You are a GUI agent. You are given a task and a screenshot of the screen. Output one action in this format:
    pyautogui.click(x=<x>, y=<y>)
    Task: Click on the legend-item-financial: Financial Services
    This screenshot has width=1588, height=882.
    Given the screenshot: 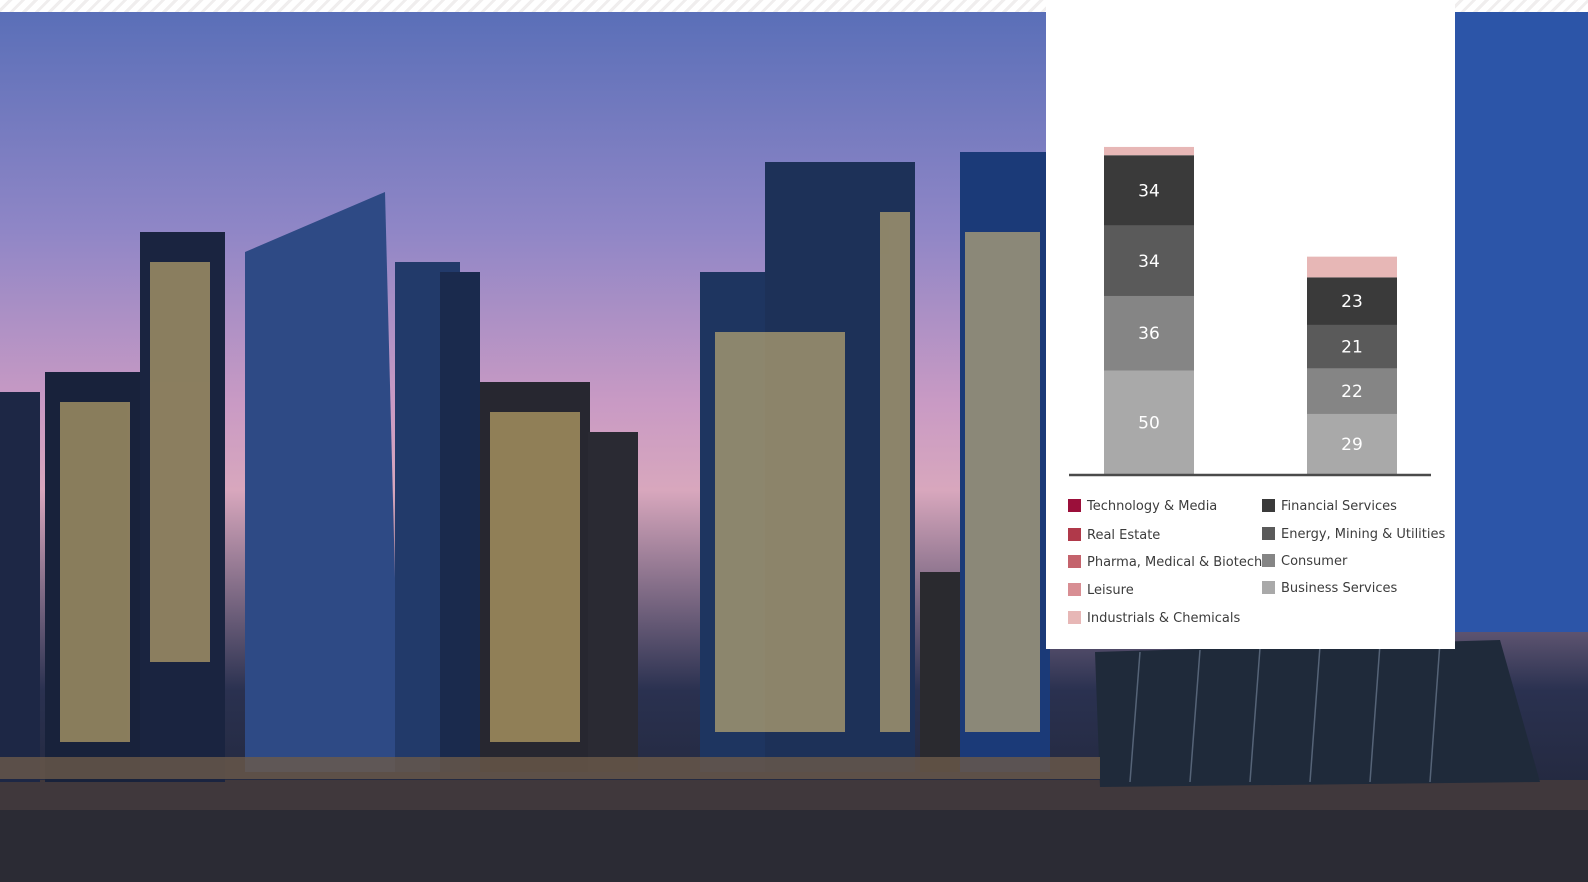 What is the action you would take?
    pyautogui.click(x=1329, y=507)
    